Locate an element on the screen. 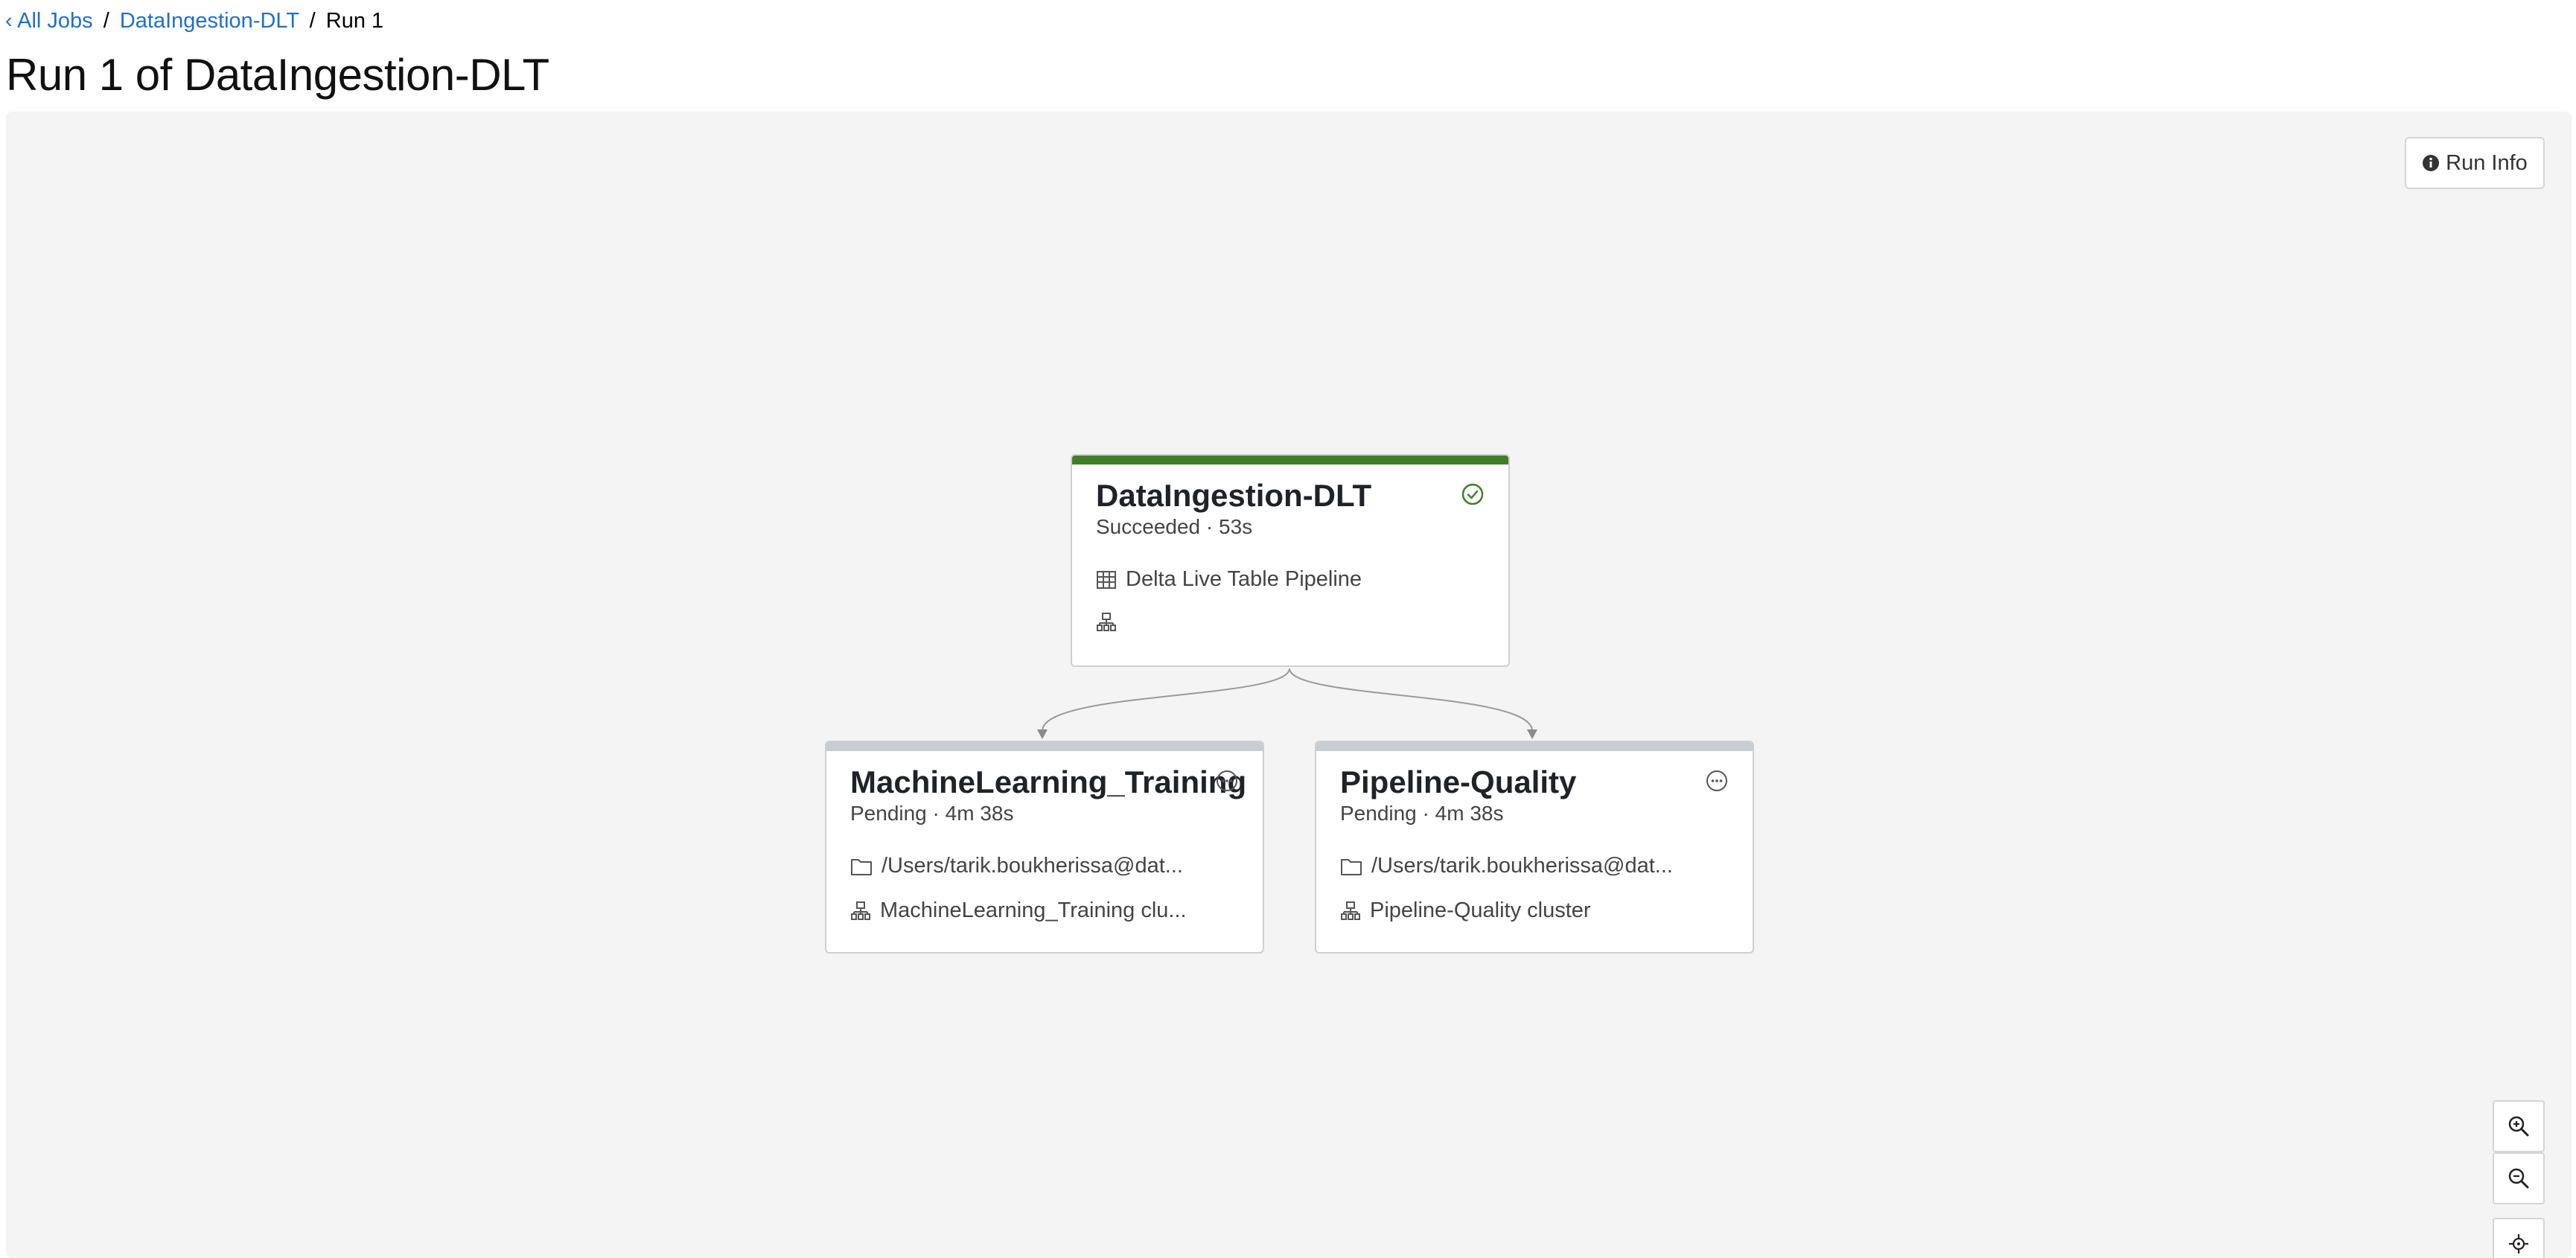 The image size is (2576, 1258). task-cluster-label: Pipeline-Quality cluster is located at coordinates (1480, 910).